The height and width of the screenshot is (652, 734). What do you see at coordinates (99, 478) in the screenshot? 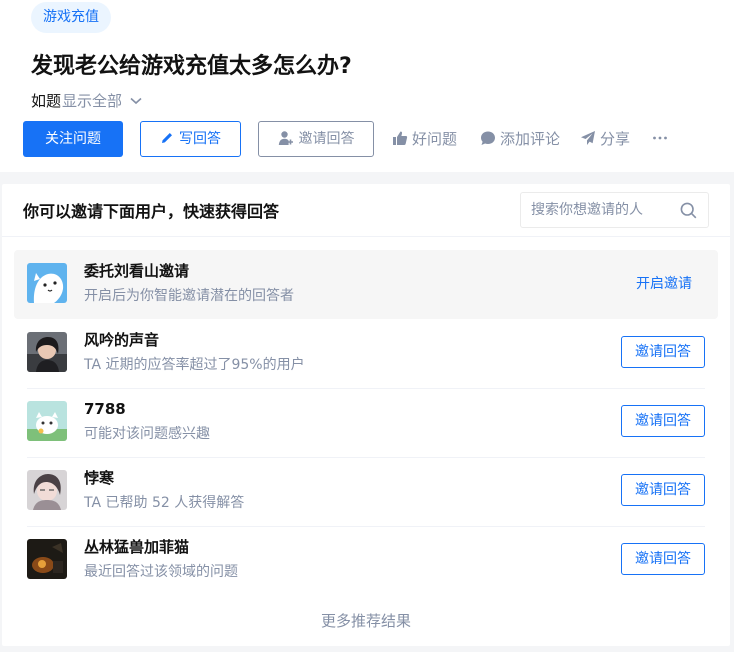
I see `user-name: 悖寒` at bounding box center [99, 478].